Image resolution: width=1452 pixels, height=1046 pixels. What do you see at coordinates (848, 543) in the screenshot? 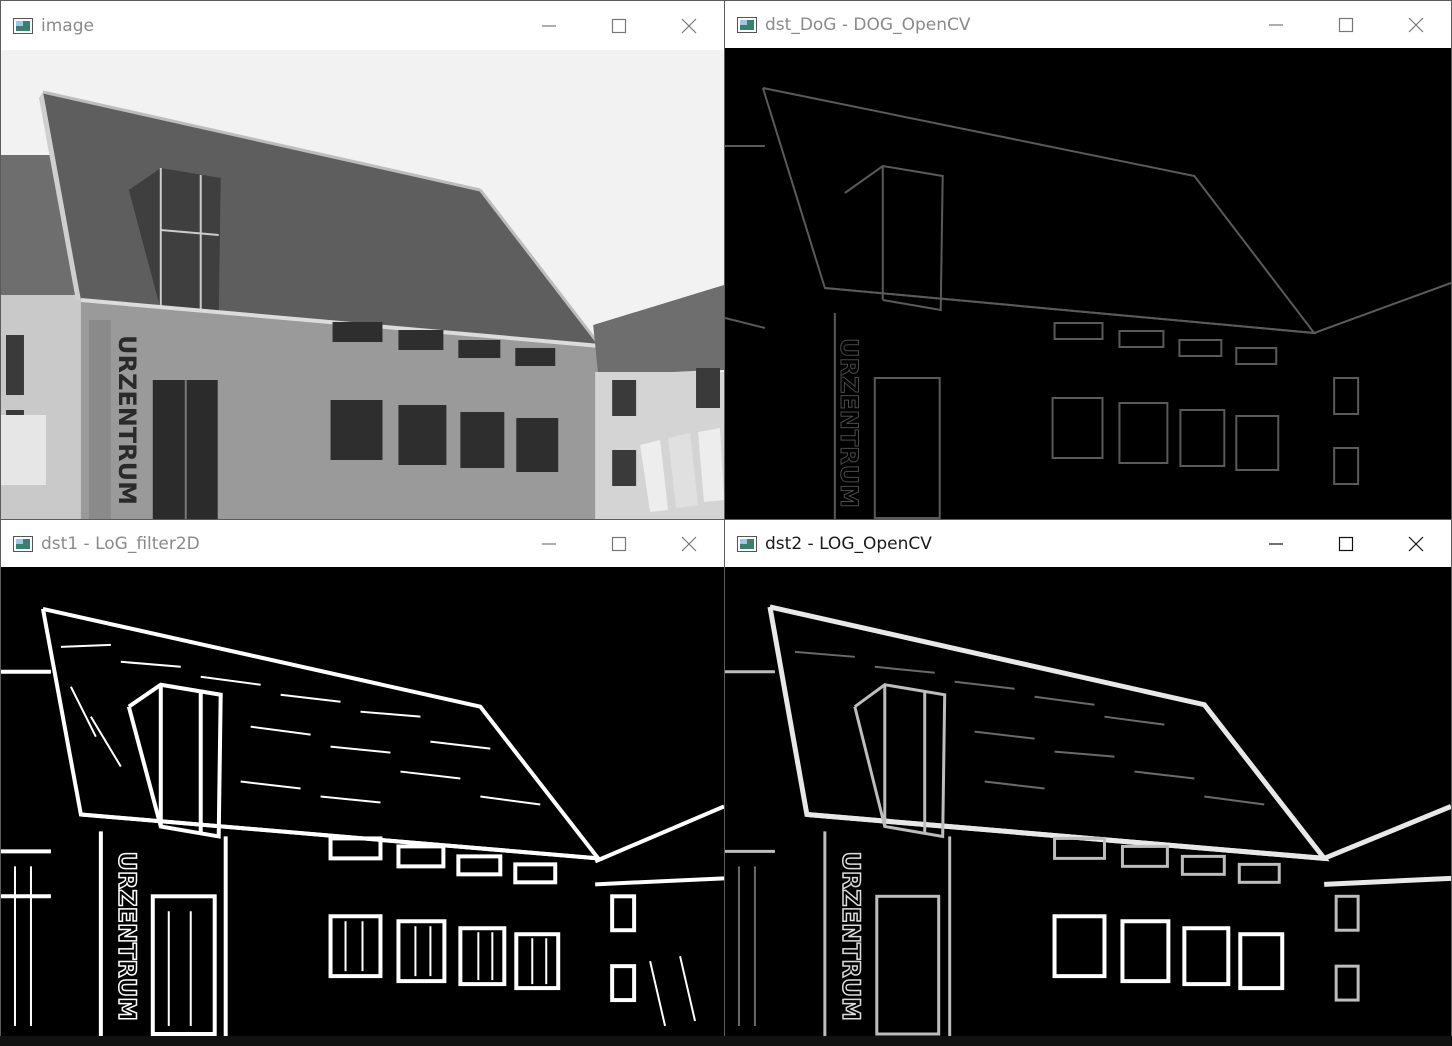
I see `window-title: dst2 - LOG_OpenCV` at bounding box center [848, 543].